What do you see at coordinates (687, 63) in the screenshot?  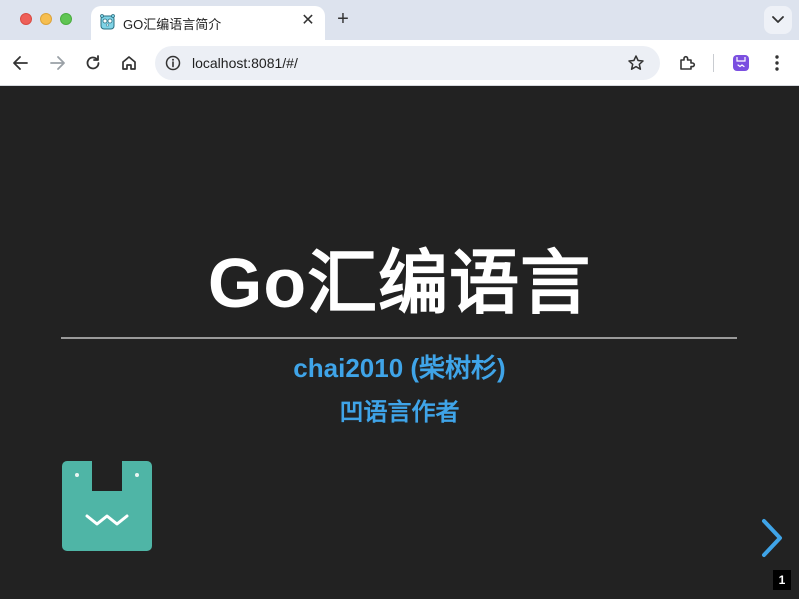 I see `extensions-icon` at bounding box center [687, 63].